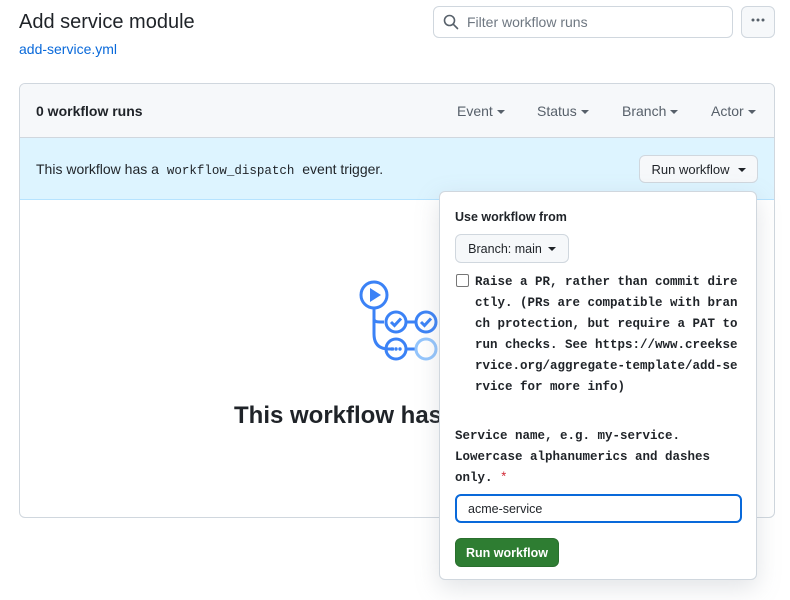  What do you see at coordinates (504, 478) in the screenshot?
I see `required-marker: *` at bounding box center [504, 478].